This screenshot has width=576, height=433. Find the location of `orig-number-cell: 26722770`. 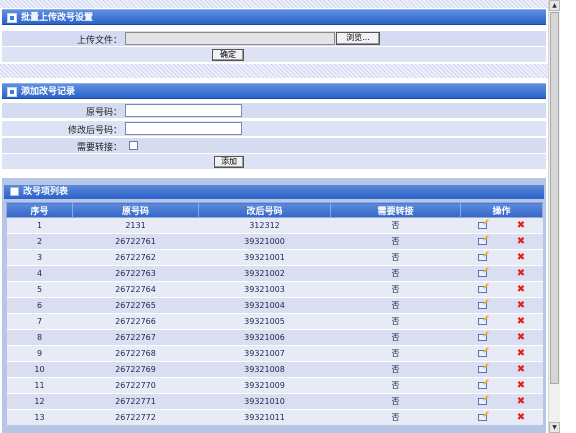

orig-number-cell: 26722770 is located at coordinates (135, 385).